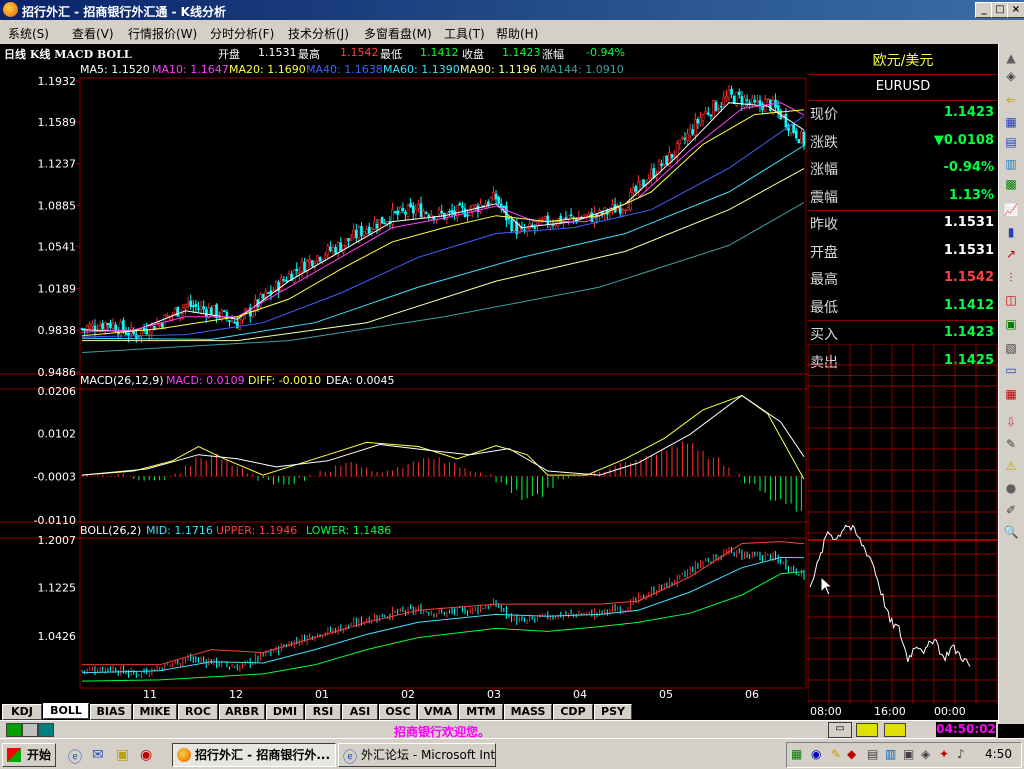  I want to click on tab-roc: ROC, so click(198, 712).